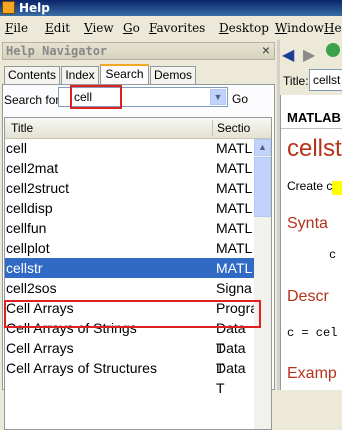 This screenshot has width=342, height=430. I want to click on window-title: Help, so click(34, 8).